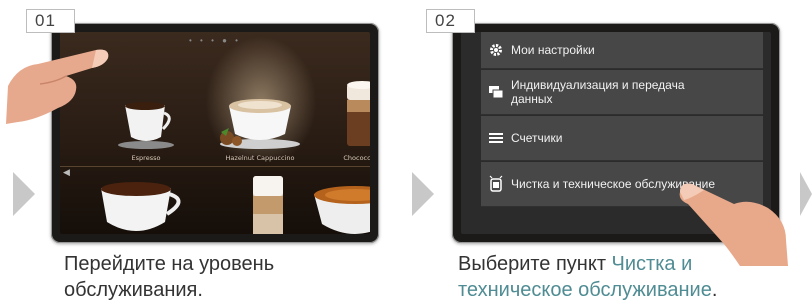 The width and height of the screenshot is (812, 308). What do you see at coordinates (598, 92) in the screenshot?
I see `menu-item-label: Индивидуализация и передача данных` at bounding box center [598, 92].